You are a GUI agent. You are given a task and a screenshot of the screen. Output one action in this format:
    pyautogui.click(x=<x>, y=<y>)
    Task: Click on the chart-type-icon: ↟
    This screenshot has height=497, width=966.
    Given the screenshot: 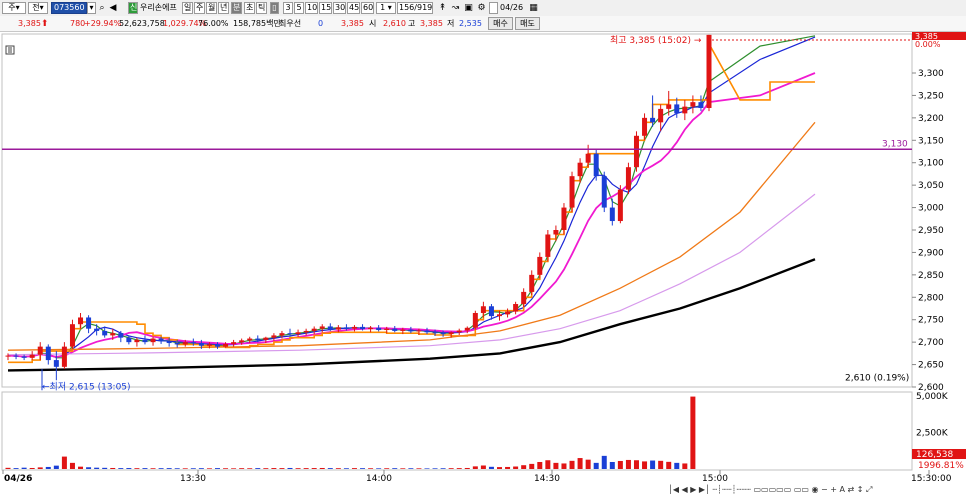 What is the action you would take?
    pyautogui.click(x=442, y=8)
    